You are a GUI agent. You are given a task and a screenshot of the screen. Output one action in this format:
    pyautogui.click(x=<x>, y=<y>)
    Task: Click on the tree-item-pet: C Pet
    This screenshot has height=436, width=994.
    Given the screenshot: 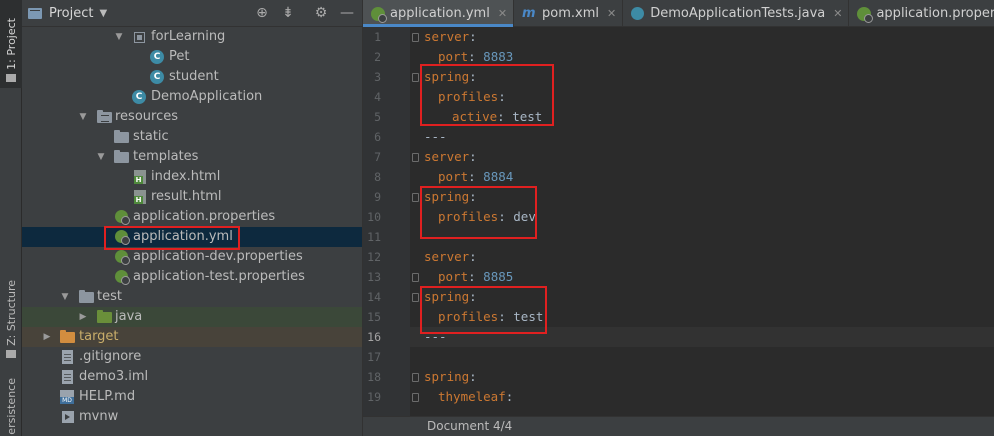 What is the action you would take?
    pyautogui.click(x=192, y=57)
    